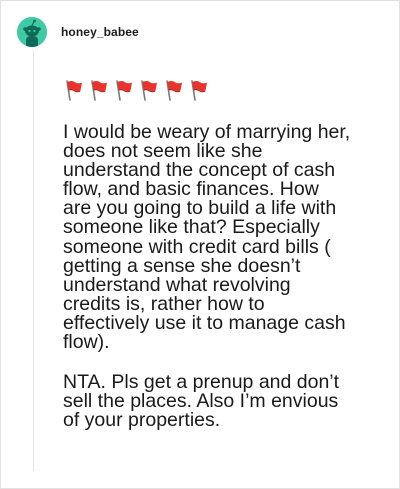 The width and height of the screenshot is (400, 489). I want to click on thread-line, so click(33, 261).